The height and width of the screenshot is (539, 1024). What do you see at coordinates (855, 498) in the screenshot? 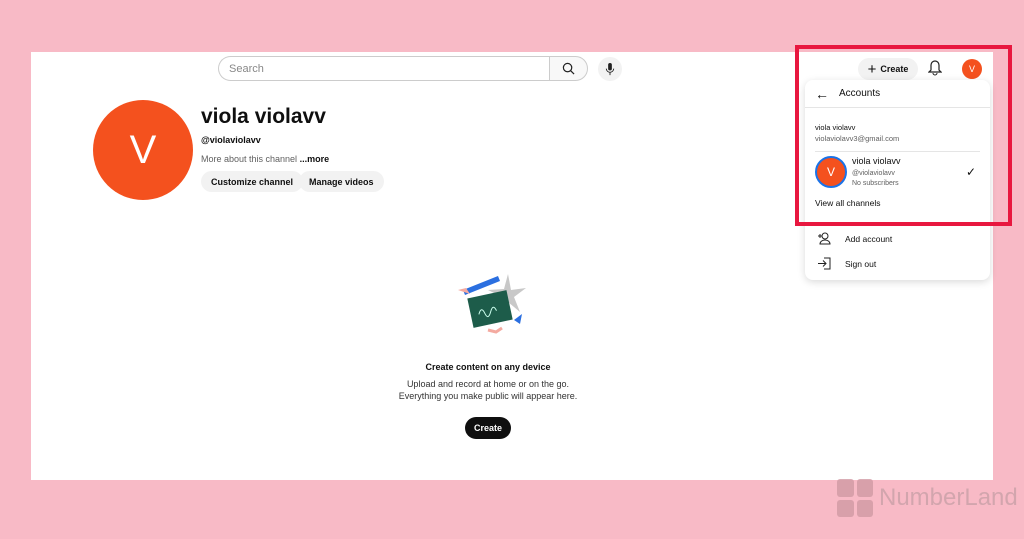
I see `numberland-logo-icon` at bounding box center [855, 498].